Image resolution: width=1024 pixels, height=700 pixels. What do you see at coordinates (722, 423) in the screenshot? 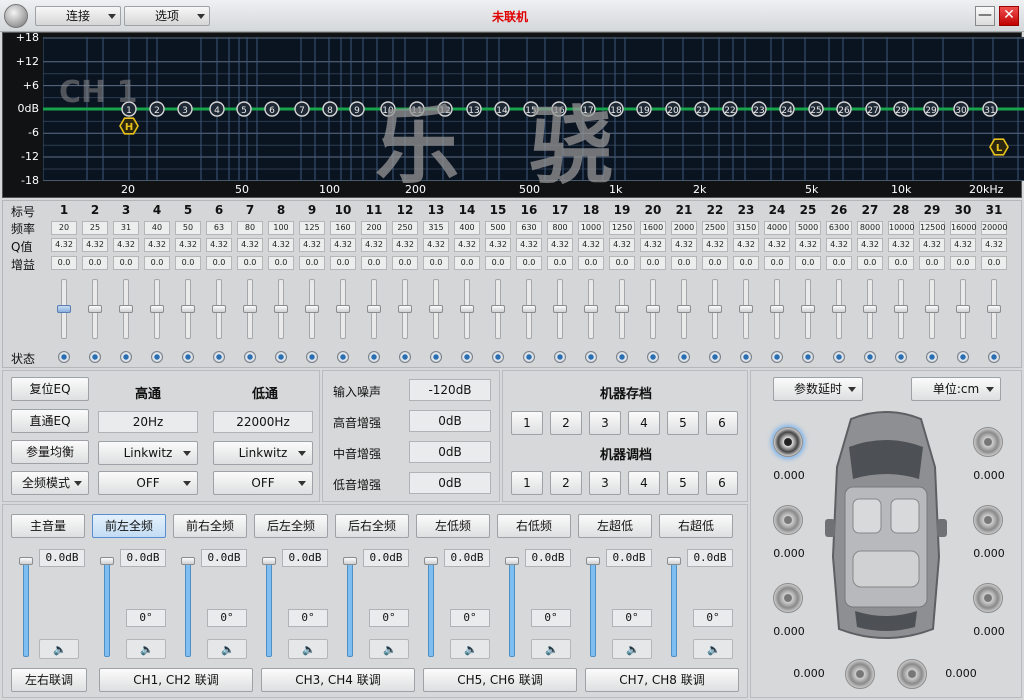
I see `save-preset-button: 6` at bounding box center [722, 423].